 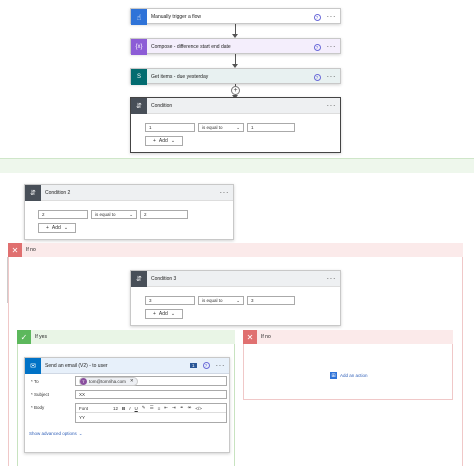 I want to click on get-items-card: S Get items - due yesterday ? ···, so click(x=235, y=76).